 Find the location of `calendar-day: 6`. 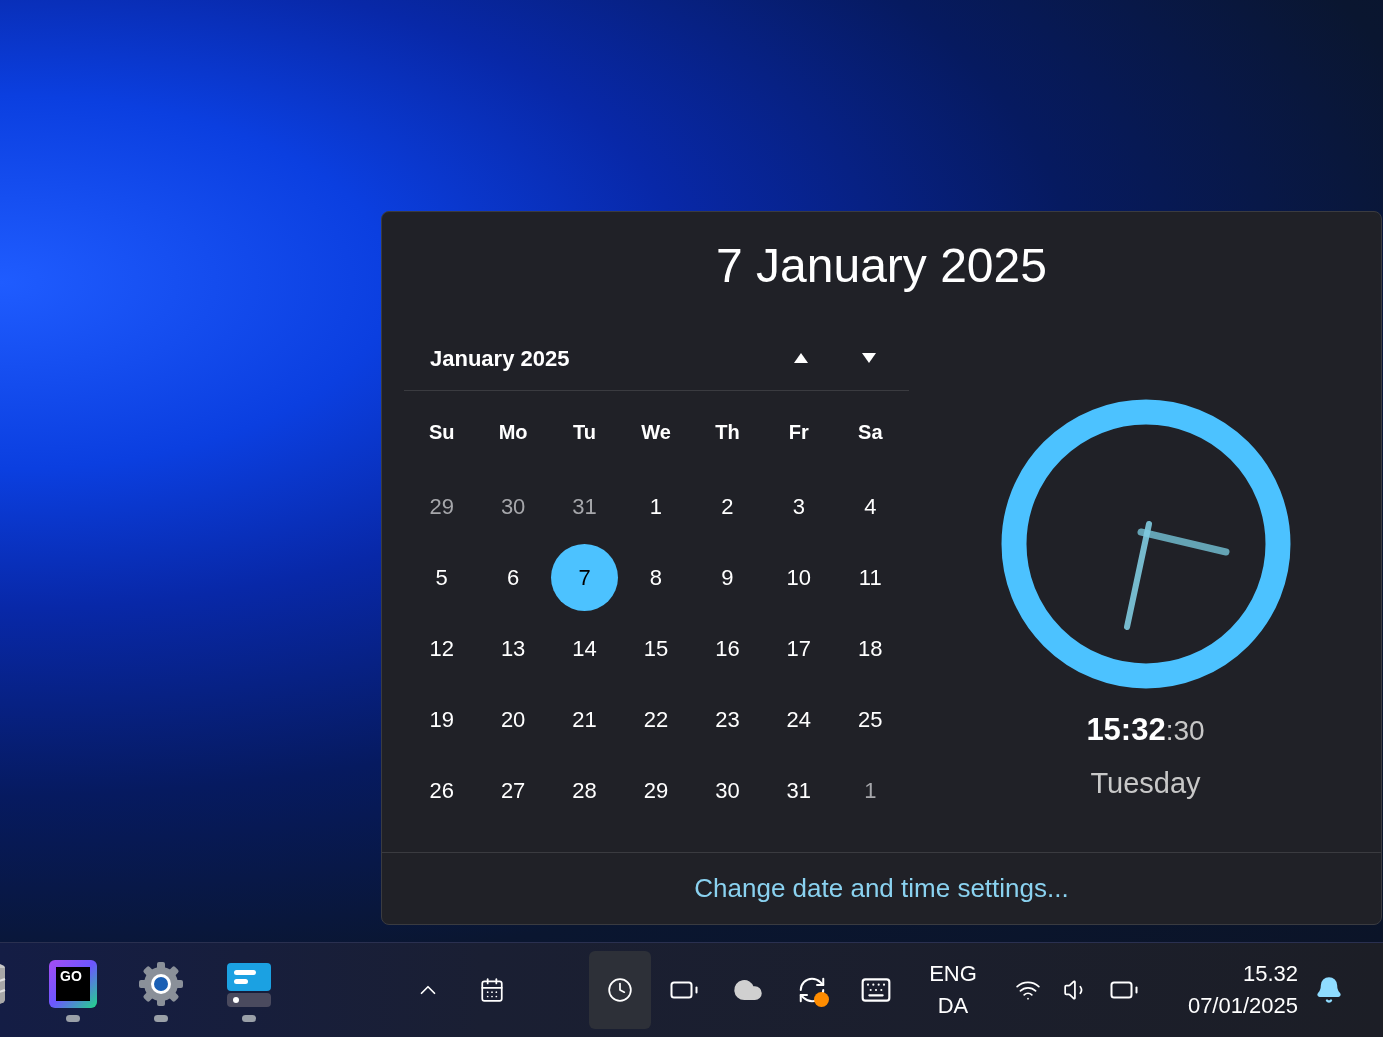

calendar-day: 6 is located at coordinates (513, 577).